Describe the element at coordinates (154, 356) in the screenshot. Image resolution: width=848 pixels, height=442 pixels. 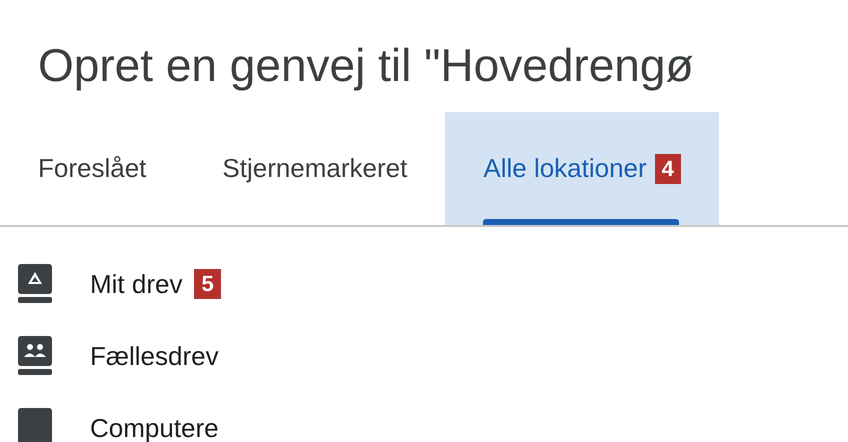
I see `location-item: Fællesdrev` at that location.